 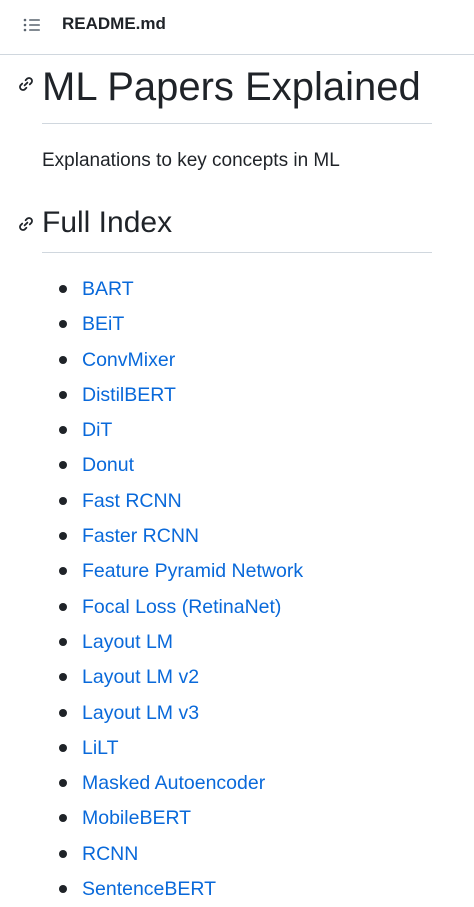 I want to click on list-item: Feature Pyramid Network, so click(x=237, y=571).